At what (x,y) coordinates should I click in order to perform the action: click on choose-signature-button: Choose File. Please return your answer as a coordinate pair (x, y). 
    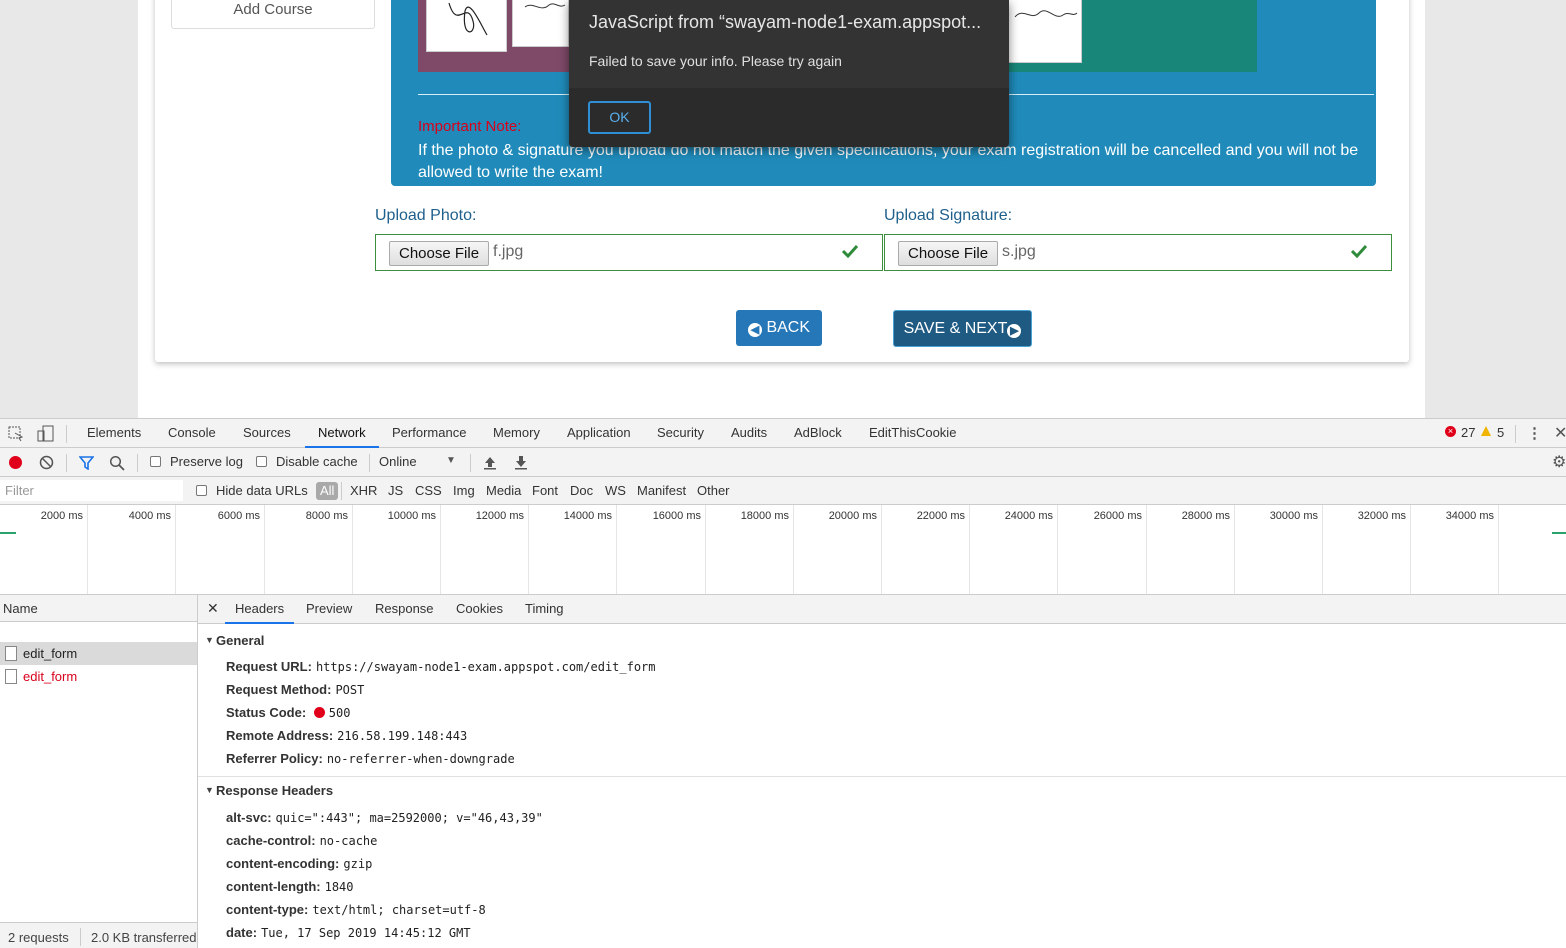
    Looking at the image, I should click on (948, 253).